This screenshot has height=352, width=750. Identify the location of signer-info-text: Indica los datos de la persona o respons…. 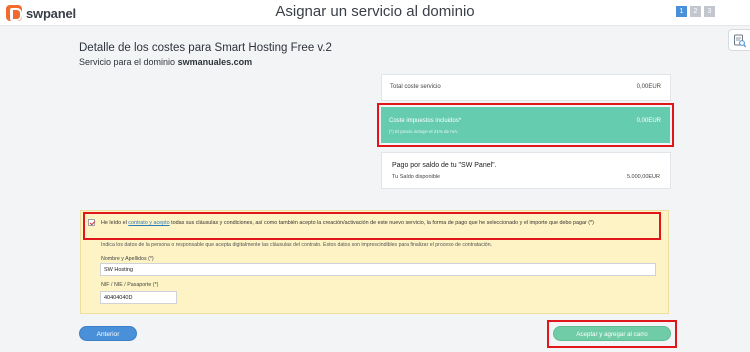
(297, 245).